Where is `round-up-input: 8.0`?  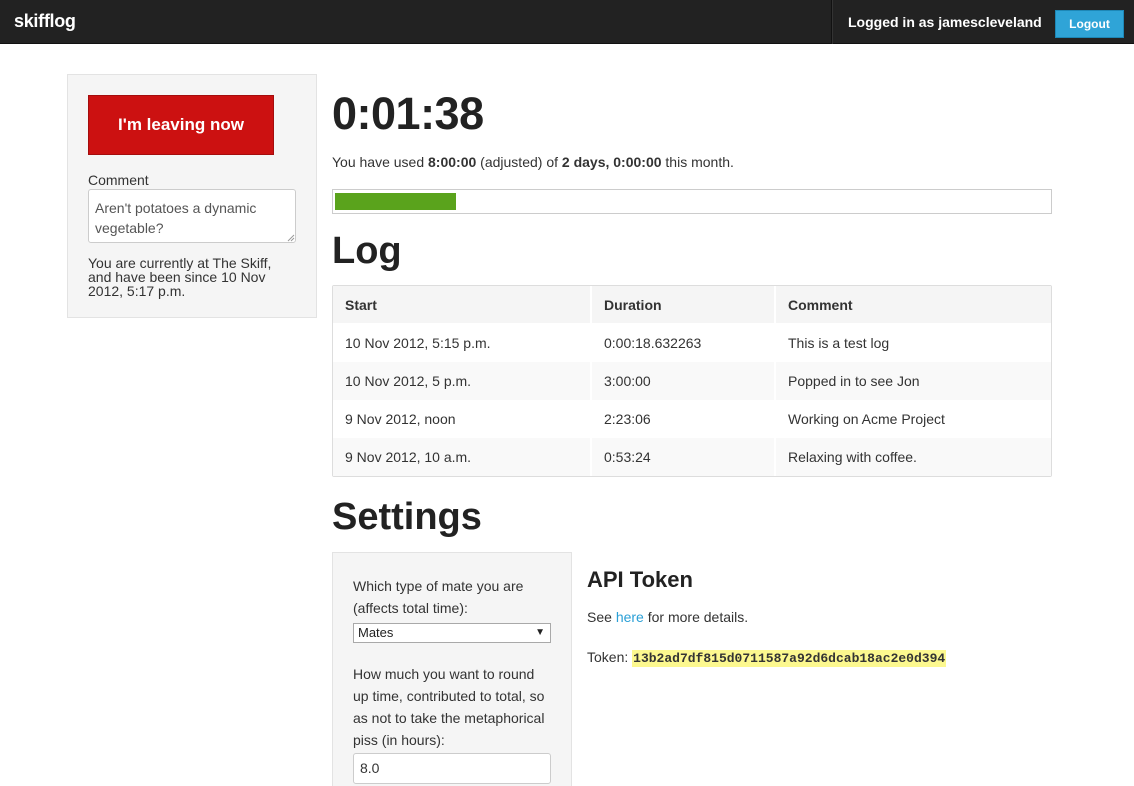 round-up-input: 8.0 is located at coordinates (452, 768).